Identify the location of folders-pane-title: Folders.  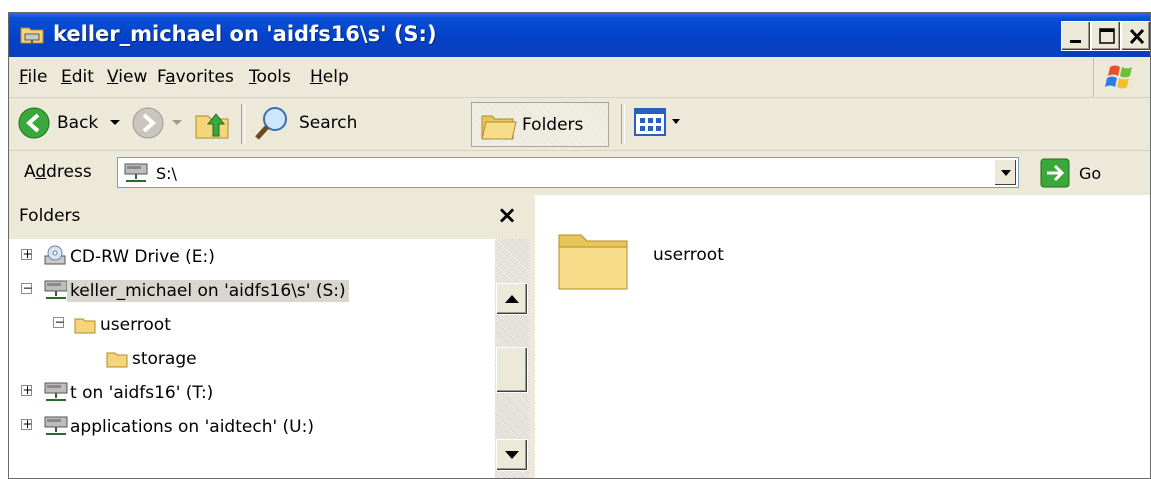
(50, 216).